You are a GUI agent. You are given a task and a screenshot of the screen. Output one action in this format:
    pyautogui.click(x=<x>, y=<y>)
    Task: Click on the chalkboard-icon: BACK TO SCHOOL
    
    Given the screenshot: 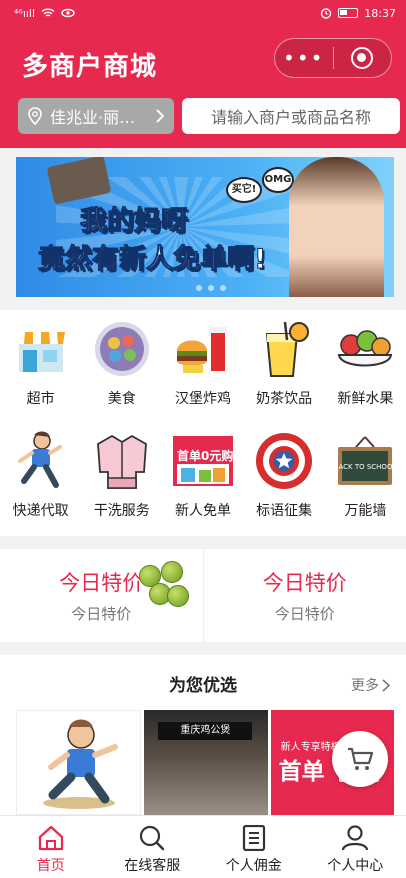 What is the action you would take?
    pyautogui.click(x=365, y=461)
    